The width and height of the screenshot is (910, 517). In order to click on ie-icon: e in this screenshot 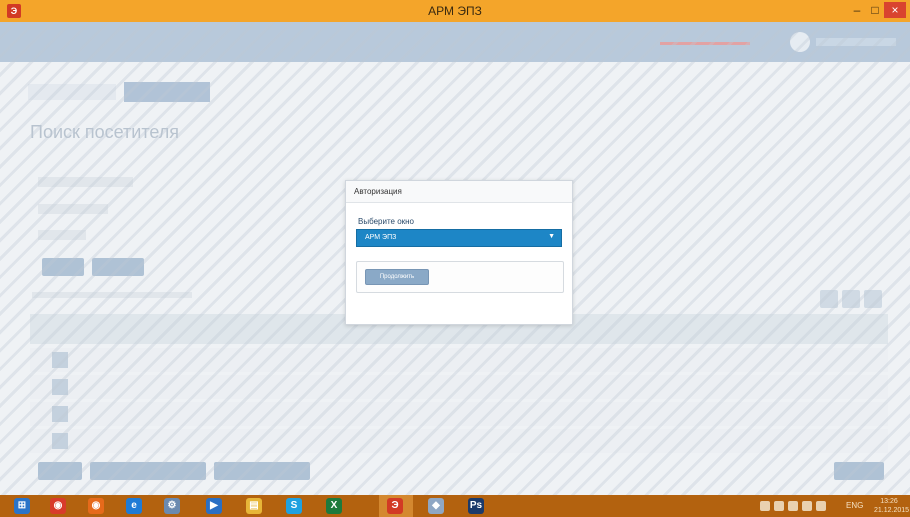, I will do `click(134, 506)`.